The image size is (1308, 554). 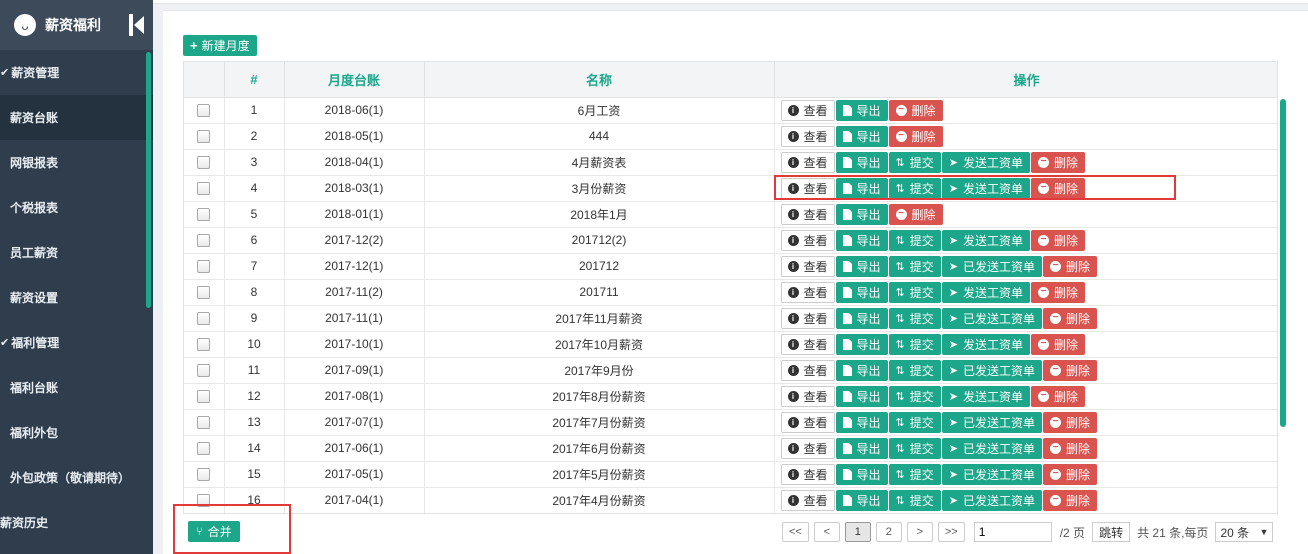 What do you see at coordinates (214, 531) in the screenshot?
I see `merge-button: ⑂ 合并` at bounding box center [214, 531].